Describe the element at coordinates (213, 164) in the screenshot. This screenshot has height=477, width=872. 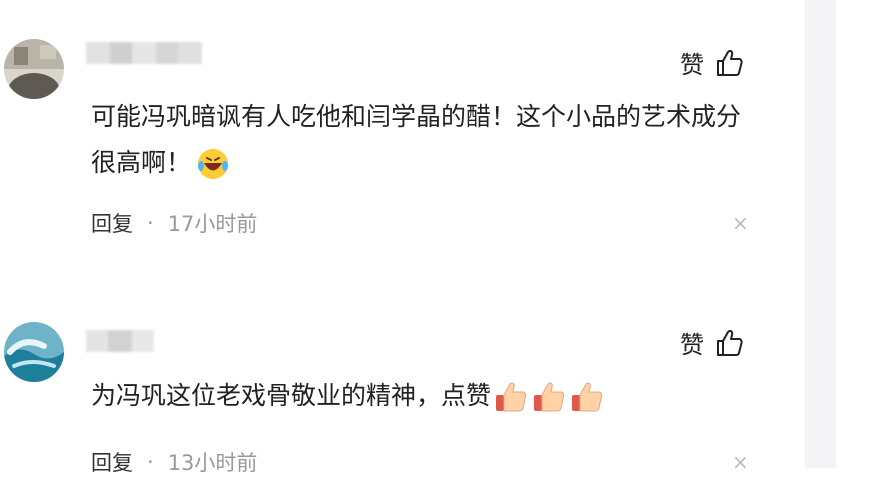
I see `laughing-tears-emoji` at that location.